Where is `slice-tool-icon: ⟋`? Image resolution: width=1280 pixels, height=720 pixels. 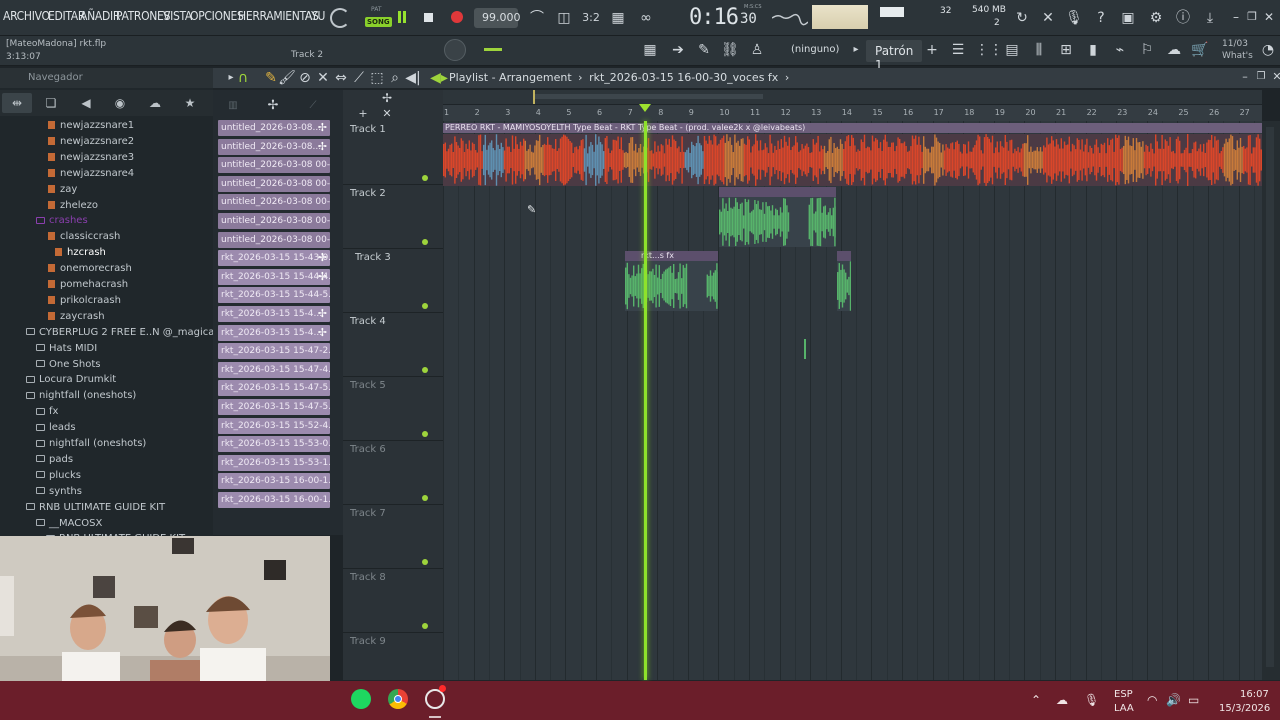 slice-tool-icon: ⟋ is located at coordinates (359, 78).